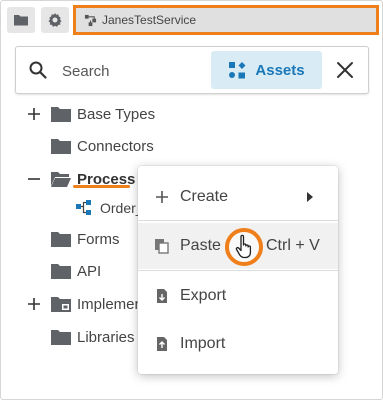  I want to click on tree-item-label: API, so click(89, 271).